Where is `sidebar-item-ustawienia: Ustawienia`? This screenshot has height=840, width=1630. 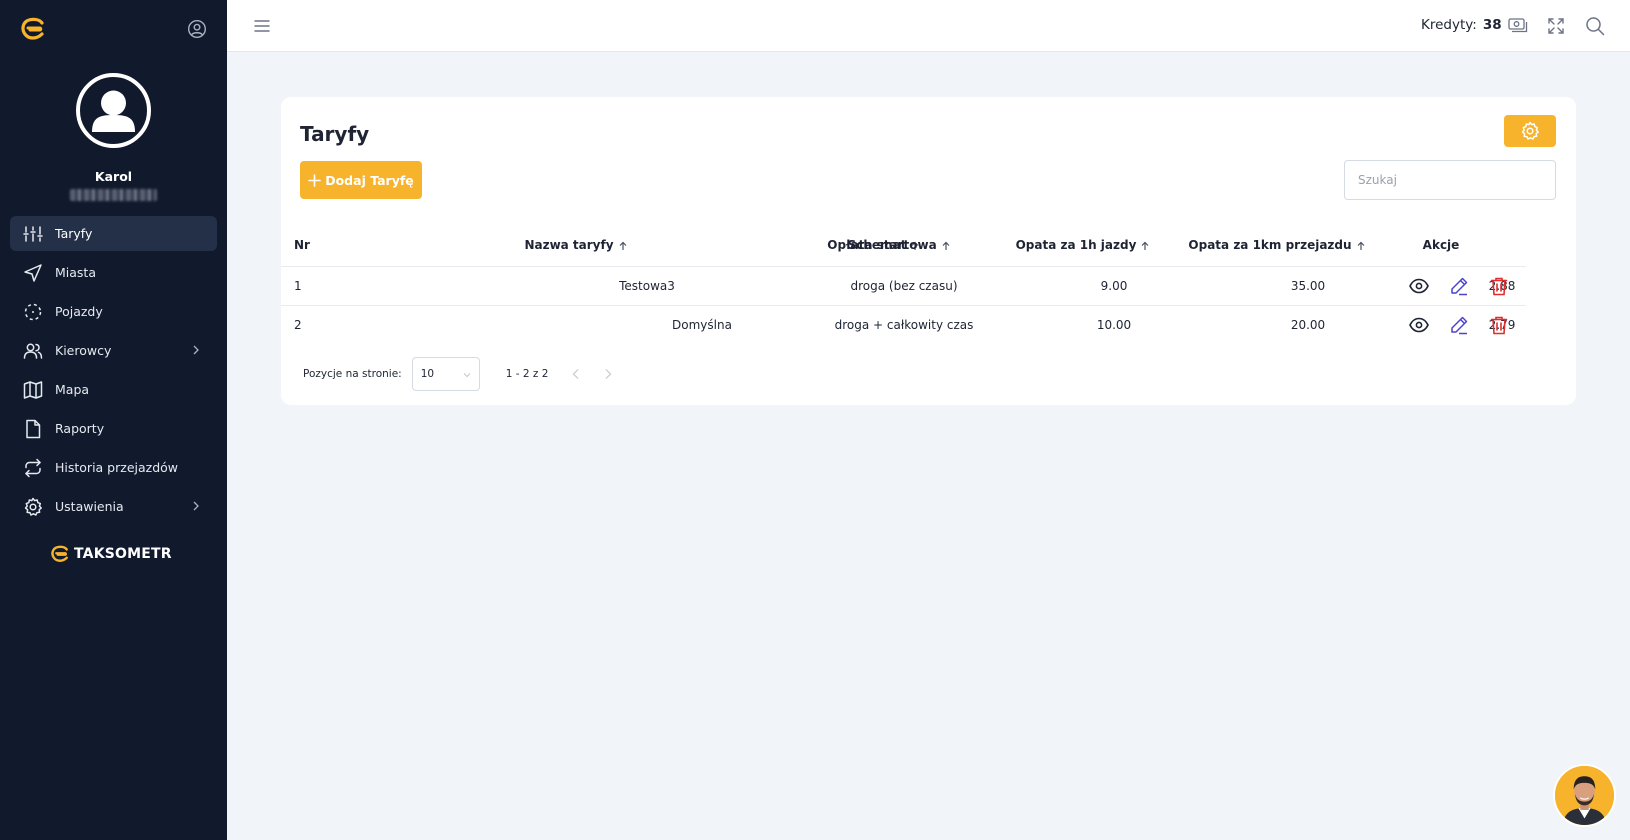
sidebar-item-ustawienia: Ustawienia is located at coordinates (113, 506).